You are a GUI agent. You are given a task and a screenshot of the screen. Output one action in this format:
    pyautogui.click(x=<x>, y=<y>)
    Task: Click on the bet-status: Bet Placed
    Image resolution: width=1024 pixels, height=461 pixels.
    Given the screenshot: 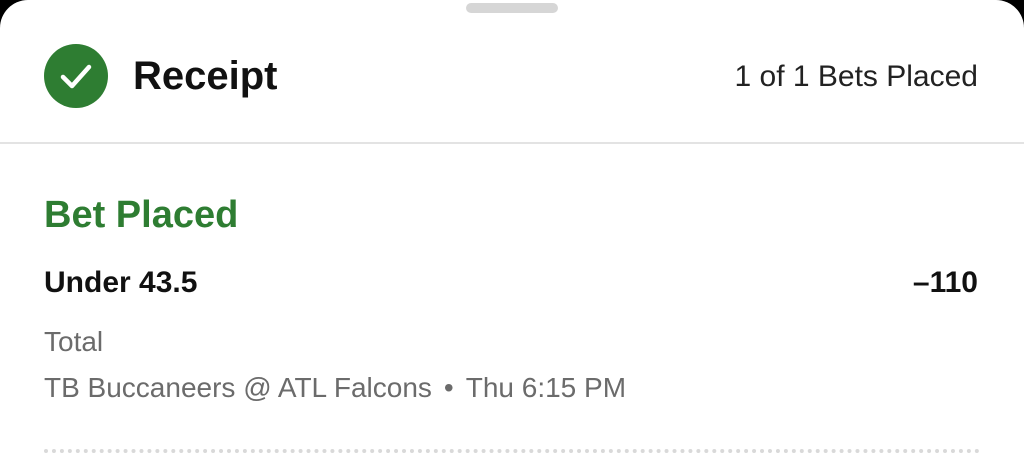 What is the action you would take?
    pyautogui.click(x=141, y=215)
    